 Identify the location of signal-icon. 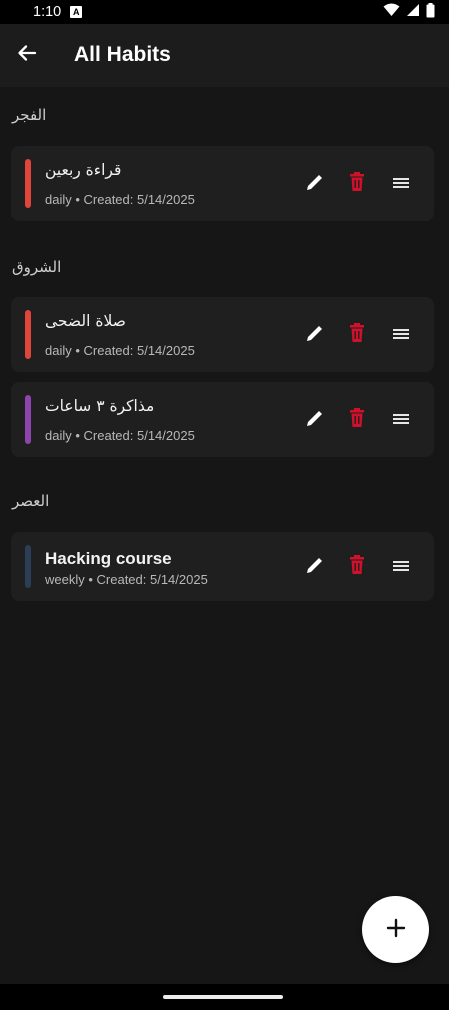
(413, 12).